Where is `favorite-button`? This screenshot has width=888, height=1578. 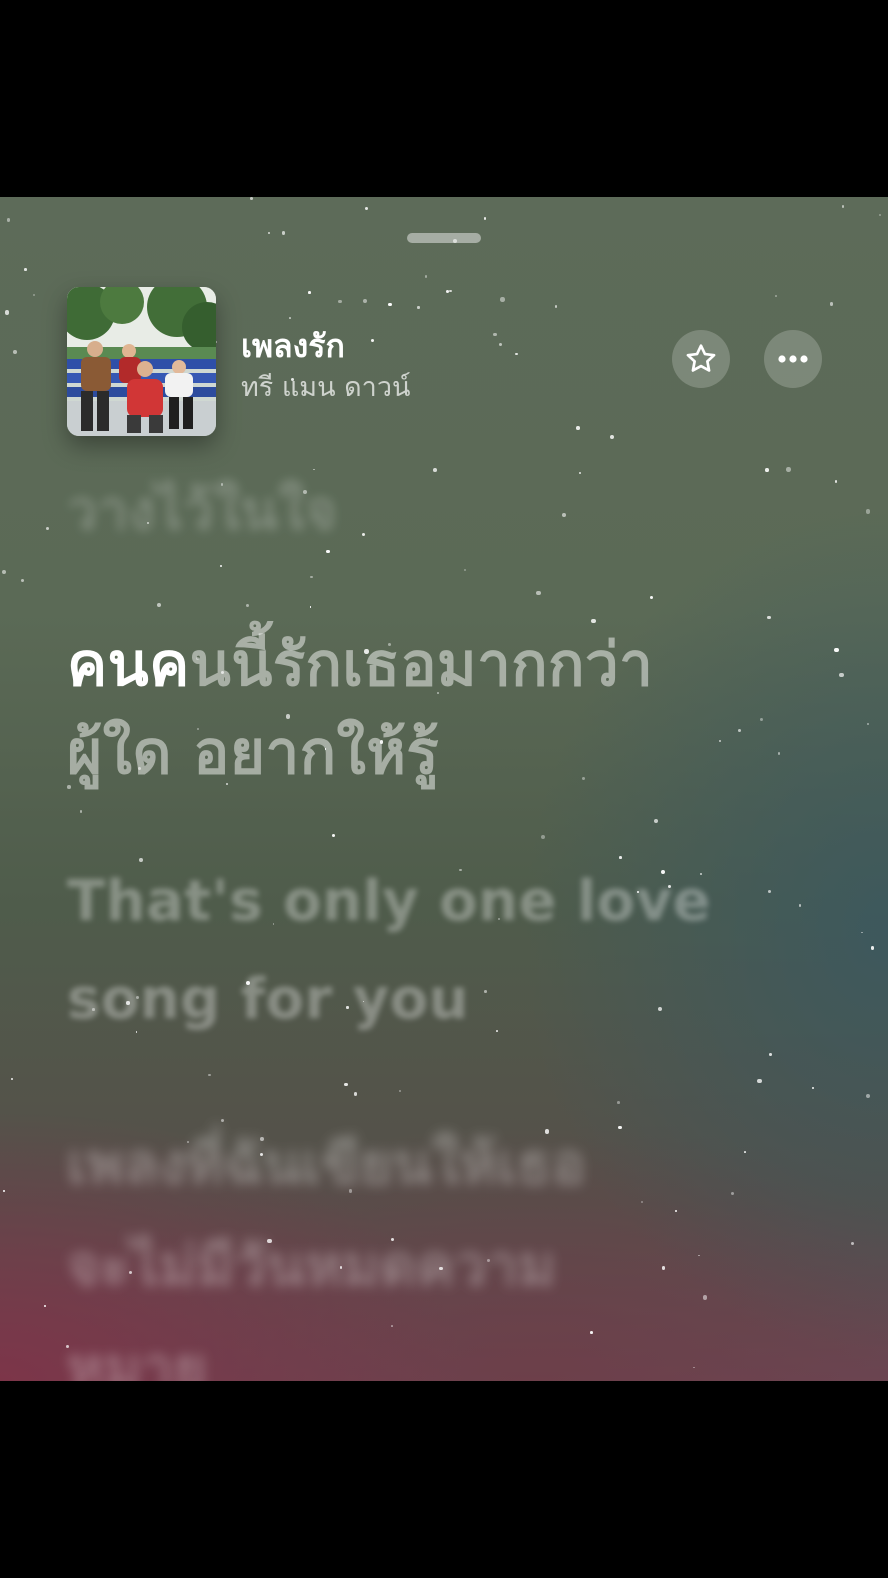
favorite-button is located at coordinates (701, 359).